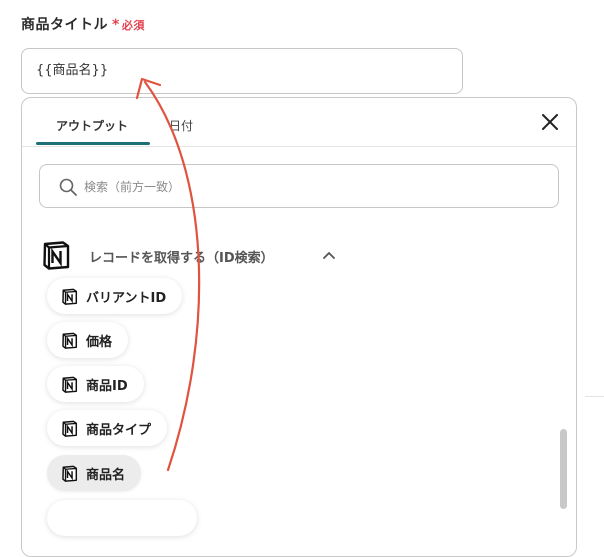 Image resolution: width=604 pixels, height=557 pixels. What do you see at coordinates (242, 71) in the screenshot?
I see `product-title-input: {{商品名}}` at bounding box center [242, 71].